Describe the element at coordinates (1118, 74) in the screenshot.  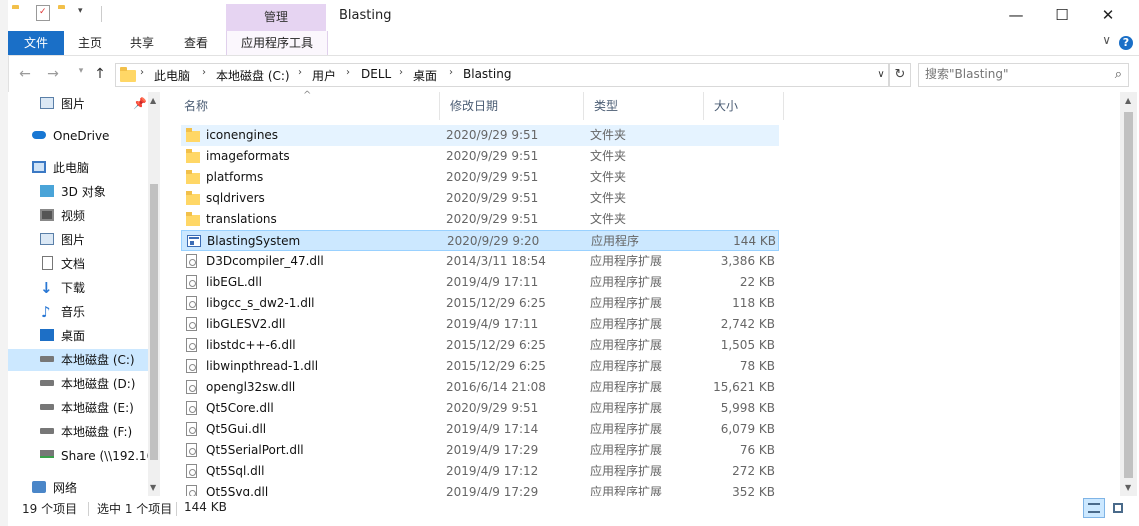
I see `search-icon: ⌕` at that location.